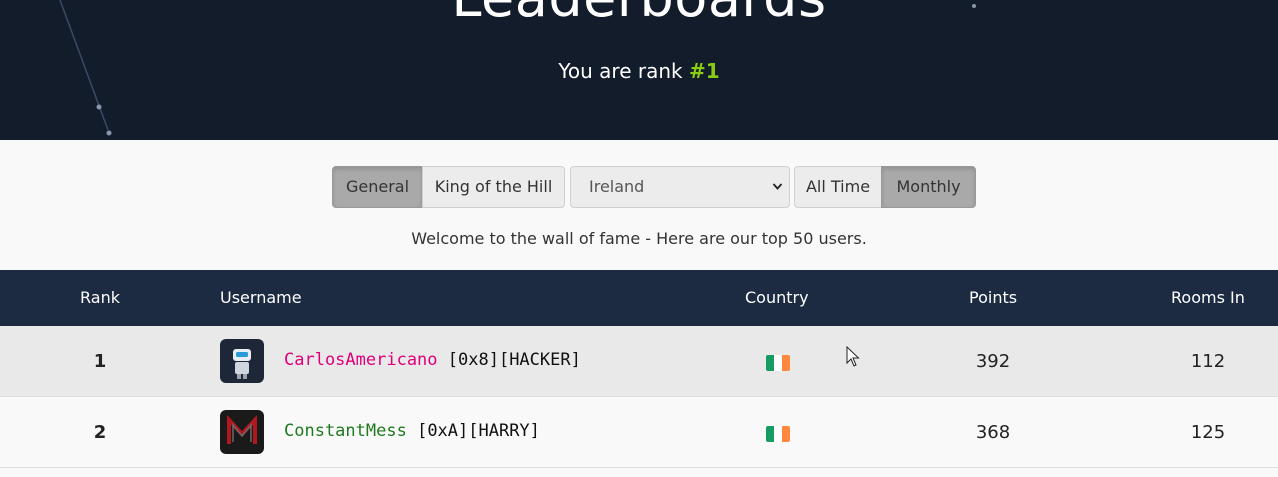  I want to click on rank-cell: 2, so click(100, 432).